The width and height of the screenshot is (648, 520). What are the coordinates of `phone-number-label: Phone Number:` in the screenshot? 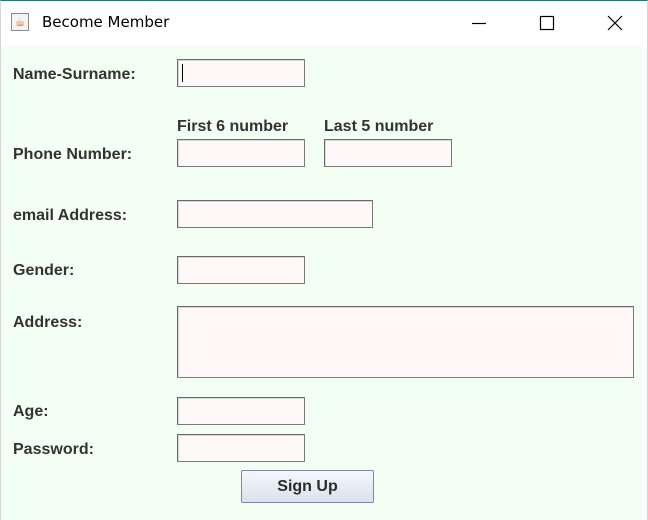 It's located at (73, 154).